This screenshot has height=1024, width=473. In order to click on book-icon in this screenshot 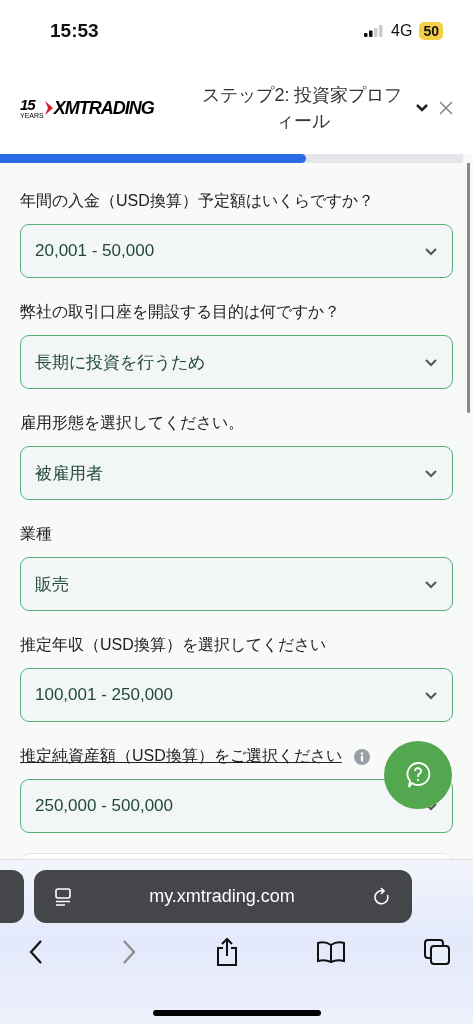, I will do `click(330, 952)`.